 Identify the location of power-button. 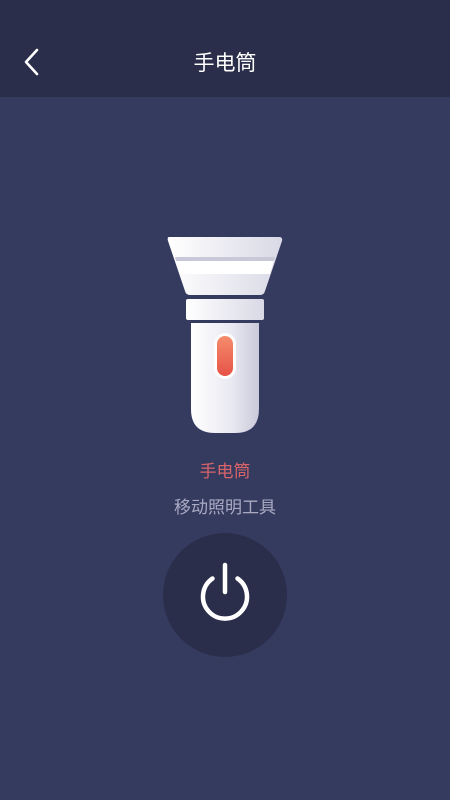
(225, 595).